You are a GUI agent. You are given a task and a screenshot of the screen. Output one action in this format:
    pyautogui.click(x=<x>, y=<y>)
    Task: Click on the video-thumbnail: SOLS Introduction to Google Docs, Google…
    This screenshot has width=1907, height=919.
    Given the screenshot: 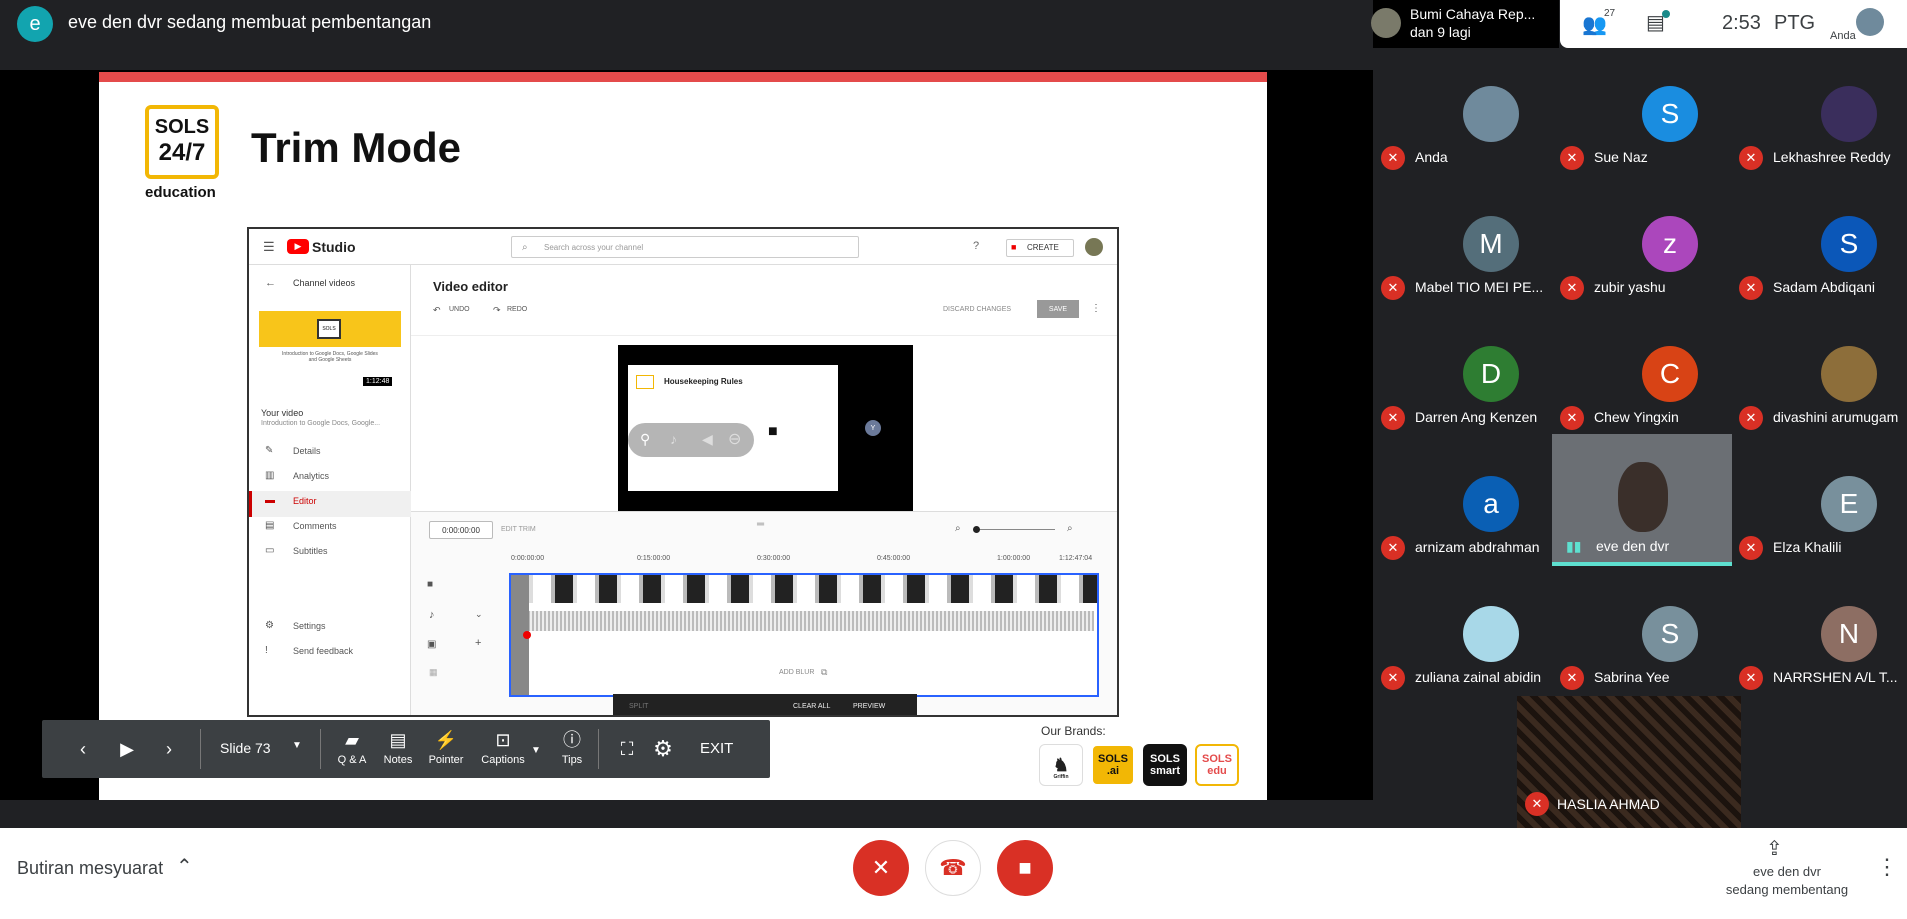 What is the action you would take?
    pyautogui.click(x=330, y=351)
    